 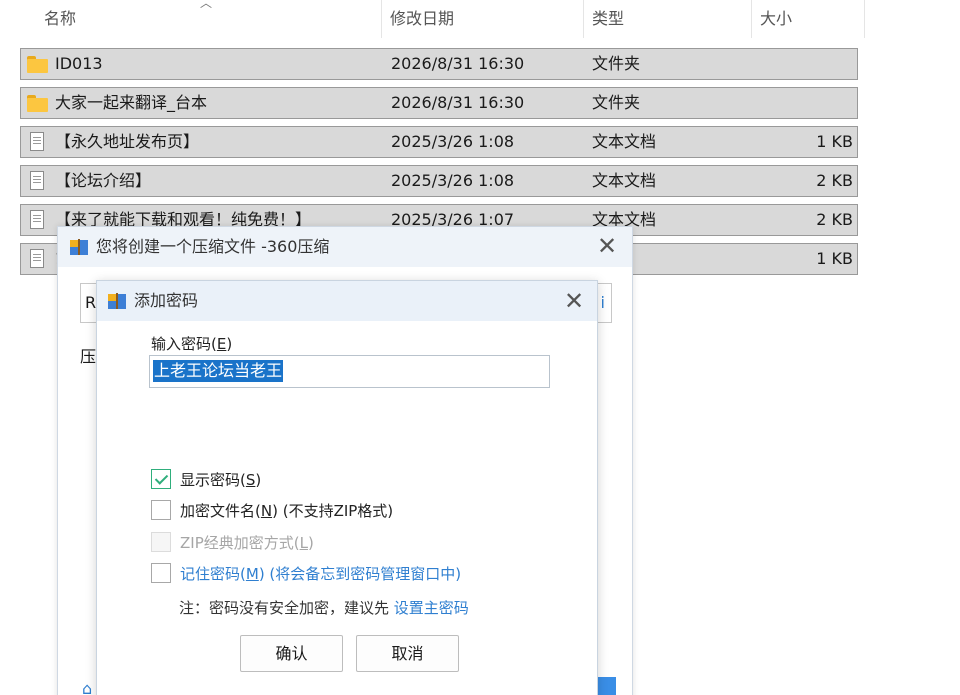 What do you see at coordinates (345, 247) in the screenshot?
I see `dialog-titlebar: 您将创建一个压缩文件 -360压缩 ✕` at bounding box center [345, 247].